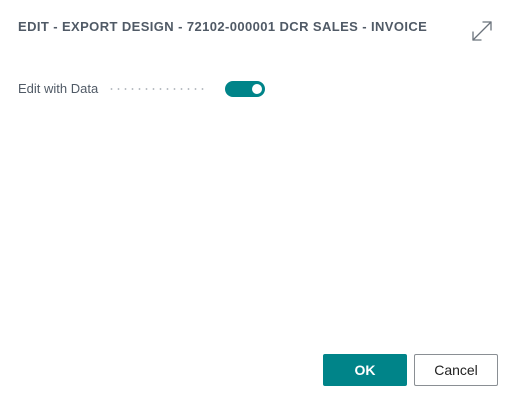  I want to click on expand-arrows-icon, so click(482, 31).